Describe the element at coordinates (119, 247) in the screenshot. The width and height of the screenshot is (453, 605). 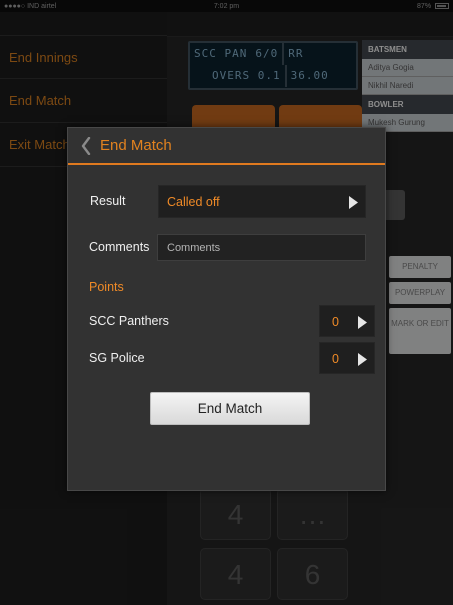
I see `comments-label: Comments` at that location.